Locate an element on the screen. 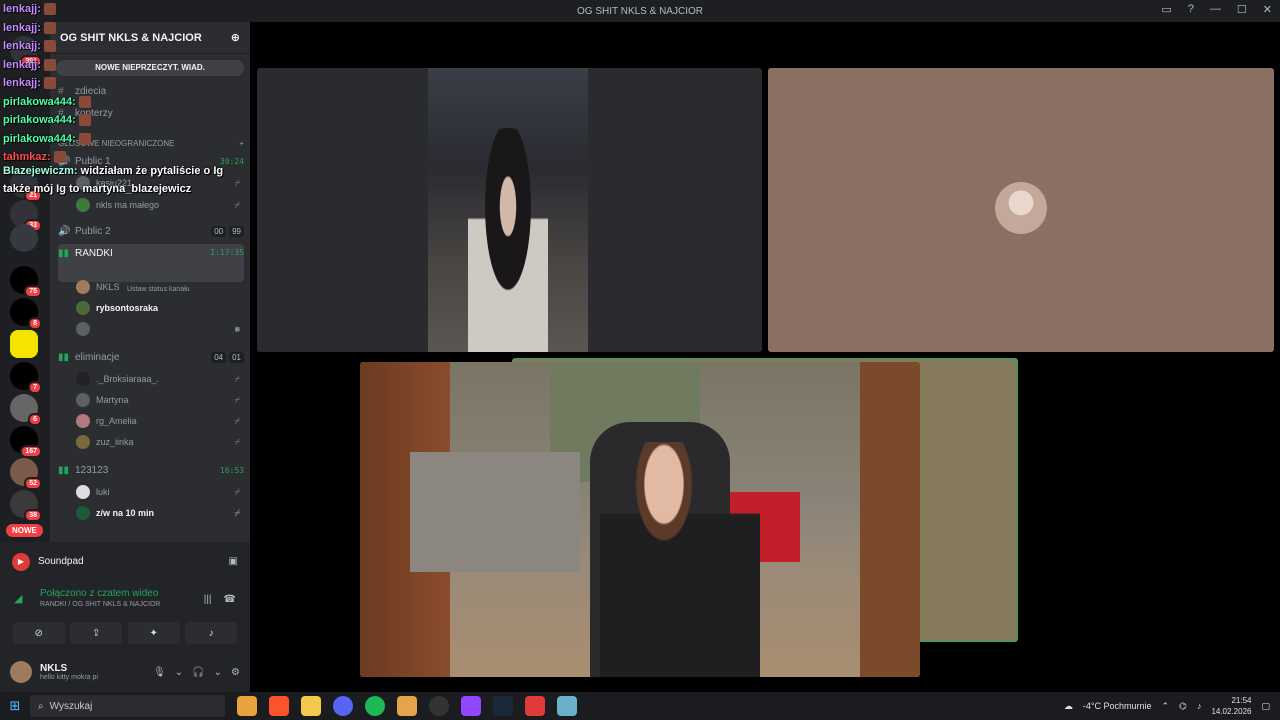 This screenshot has width=1280, height=720. clock: 21:54 14.02.2026 is located at coordinates (1231, 706).